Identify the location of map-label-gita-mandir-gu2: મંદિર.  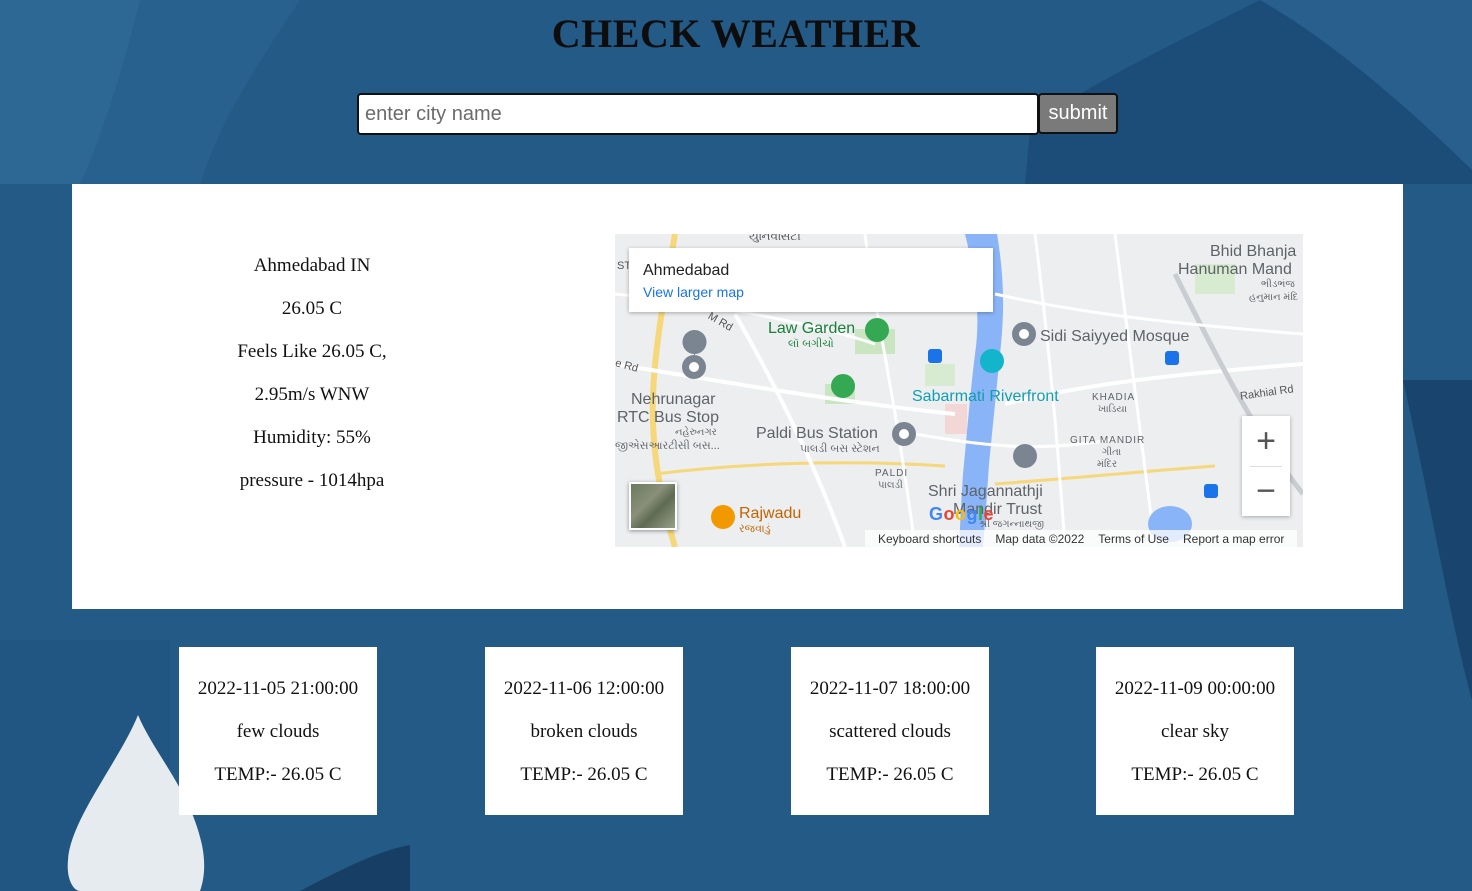
(1107, 464).